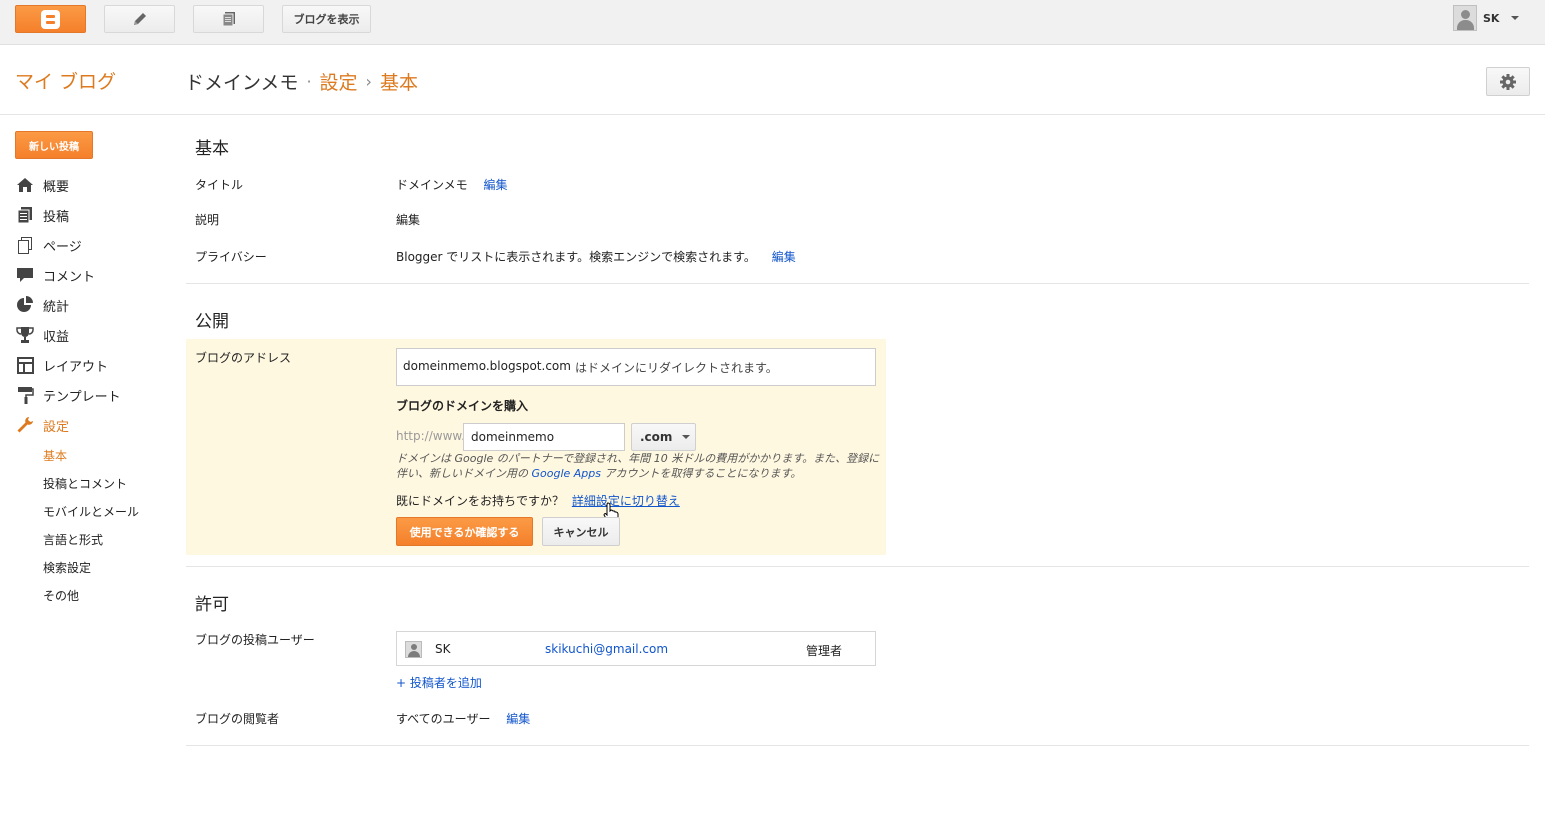 This screenshot has width=1545, height=826. I want to click on settings-sub-mobile-email: モバイルとメール, so click(91, 511).